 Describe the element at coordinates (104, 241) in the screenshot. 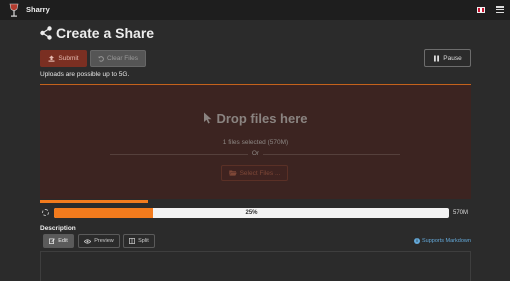

I see `tab-preview-label: Preview` at that location.